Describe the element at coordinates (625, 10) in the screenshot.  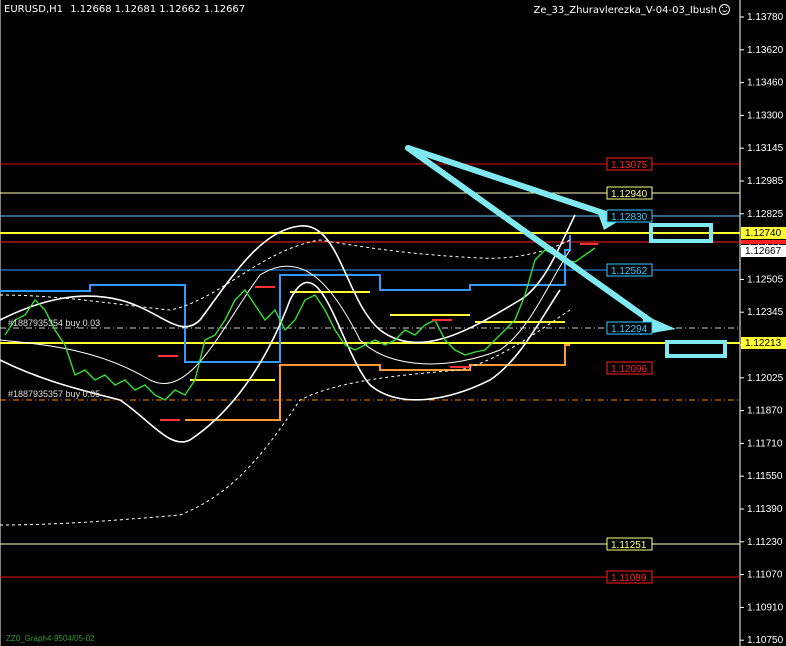
I see `indicator-name: Ze_33_Zhuravlerezka_V-04-03_Ibush` at that location.